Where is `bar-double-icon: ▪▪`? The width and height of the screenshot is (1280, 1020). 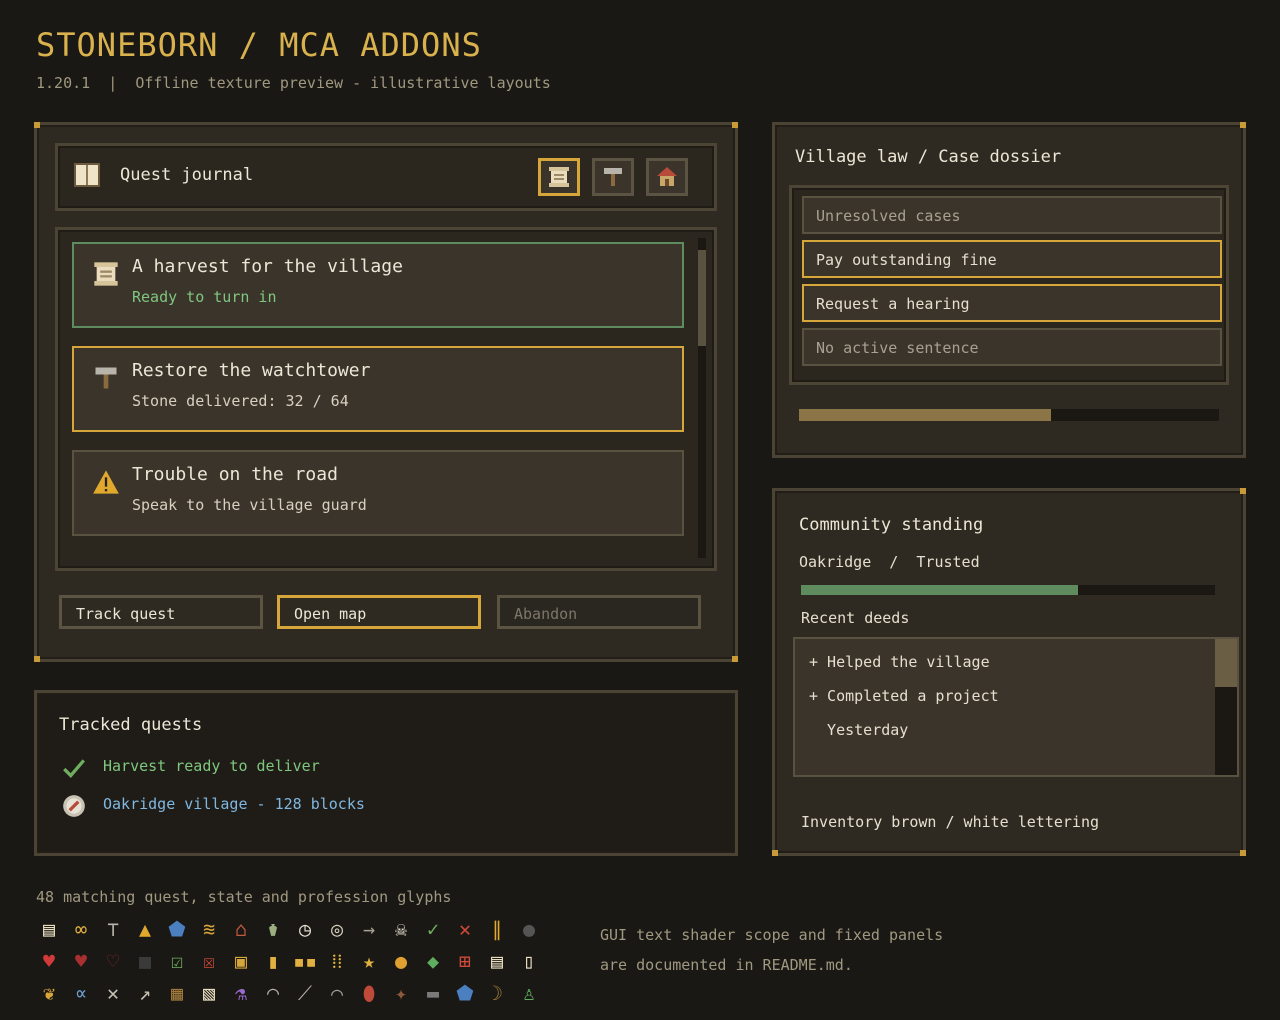
bar-double-icon: ▪▪ is located at coordinates (305, 961).